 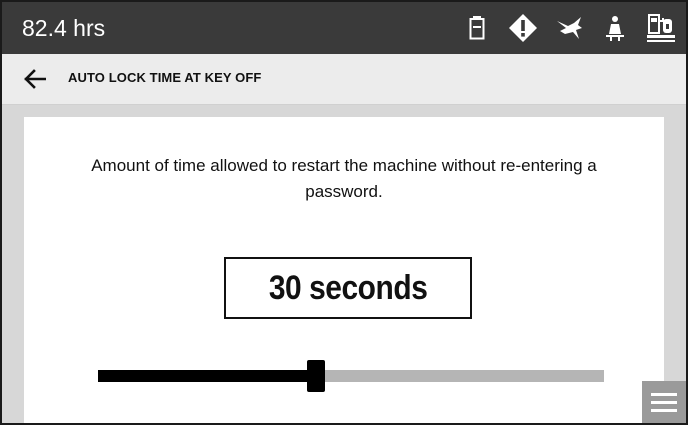 I want to click on arrow-left-icon, so click(x=35, y=79).